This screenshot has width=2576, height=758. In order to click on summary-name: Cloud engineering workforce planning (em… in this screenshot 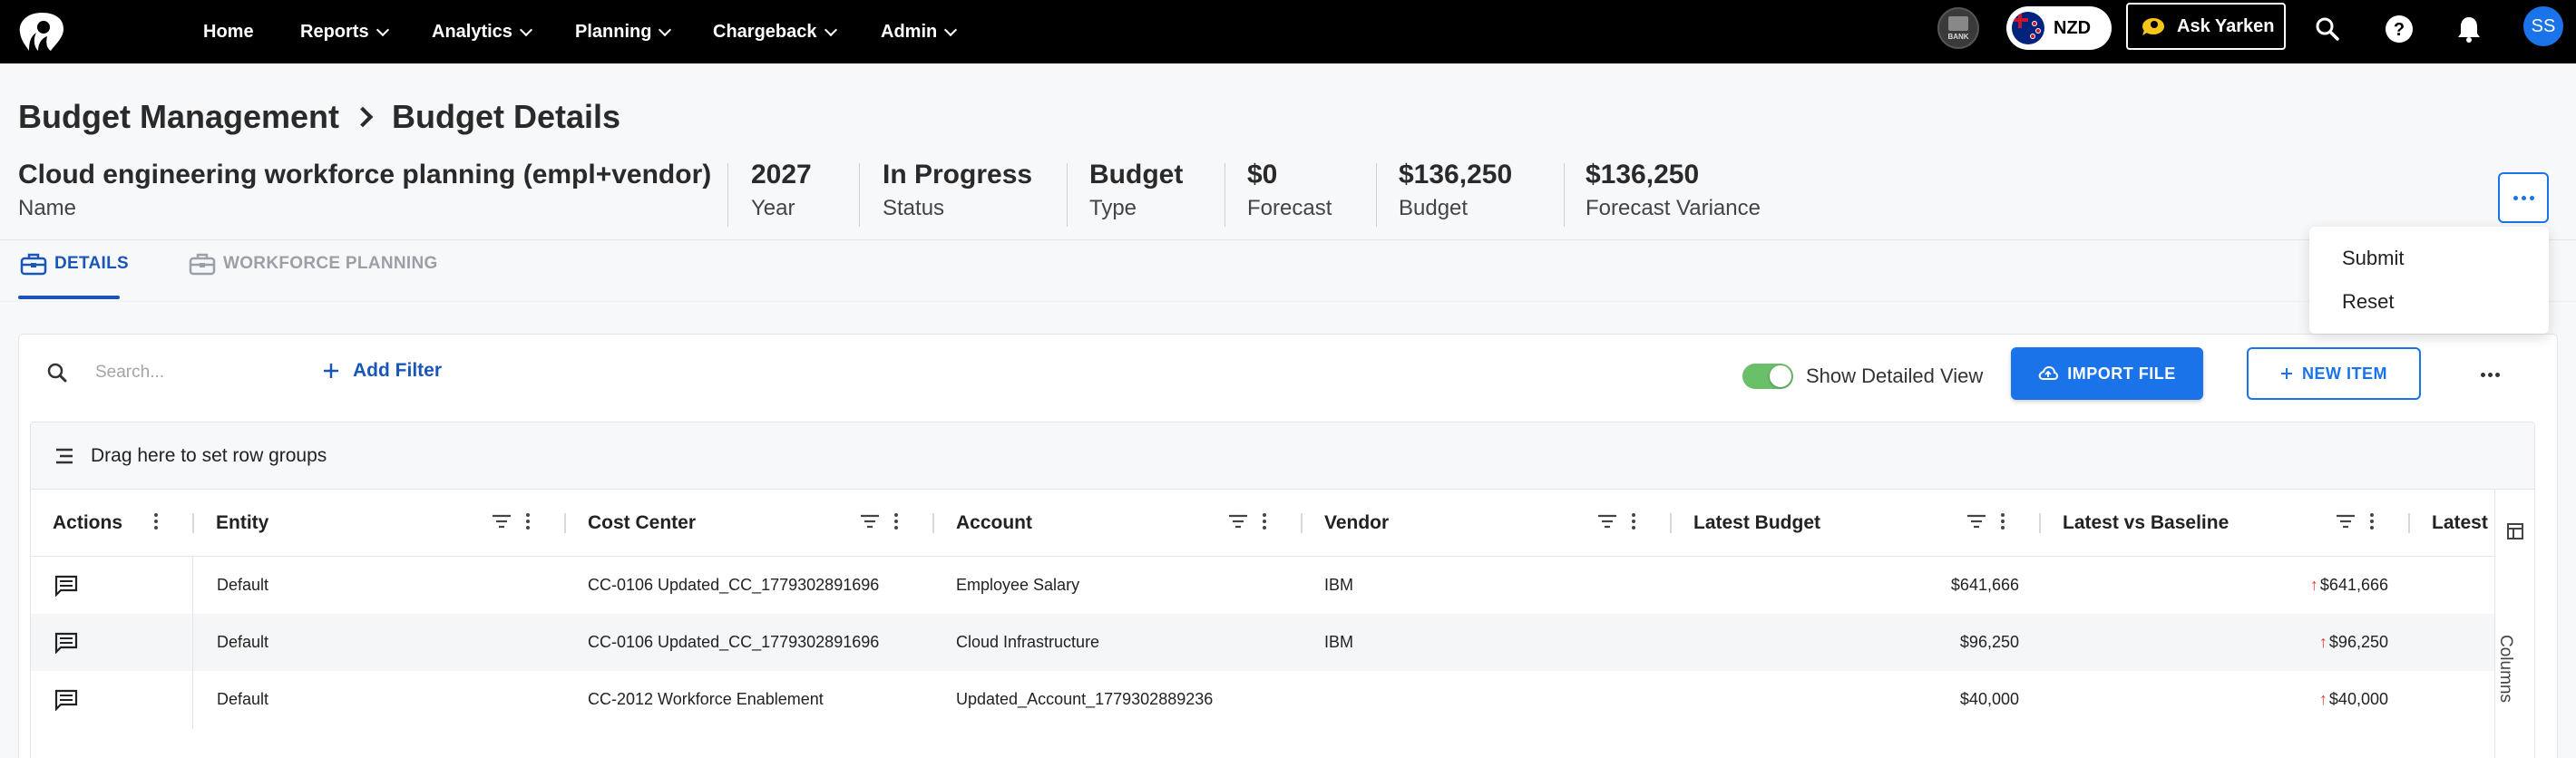, I will do `click(364, 190)`.